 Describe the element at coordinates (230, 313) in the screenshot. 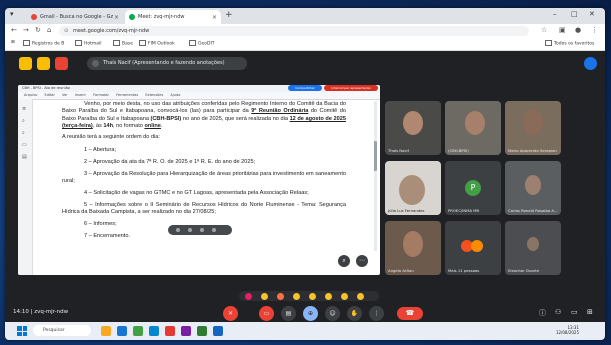

I see `mic-off-icon: ✕` at that location.